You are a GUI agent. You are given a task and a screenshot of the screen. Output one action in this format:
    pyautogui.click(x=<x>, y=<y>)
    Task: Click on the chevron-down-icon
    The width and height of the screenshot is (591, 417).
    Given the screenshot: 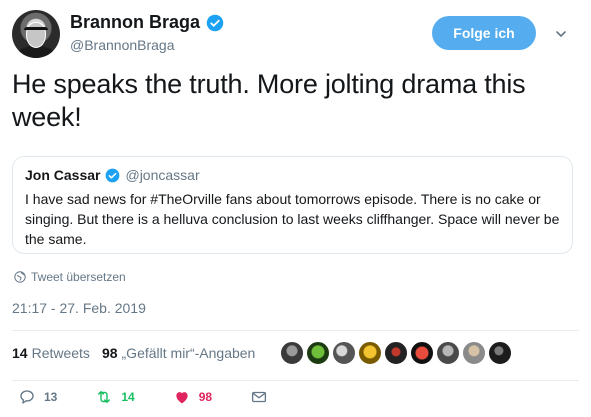 What is the action you would take?
    pyautogui.click(x=561, y=34)
    